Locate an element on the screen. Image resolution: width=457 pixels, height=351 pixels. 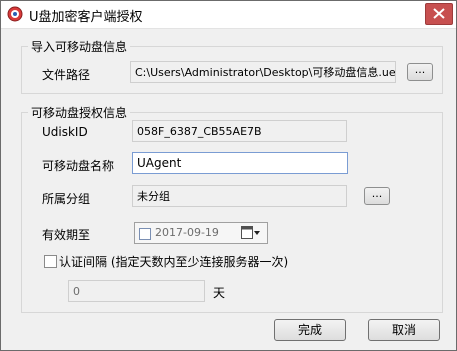
group-field: 未分组 is located at coordinates (239, 196).